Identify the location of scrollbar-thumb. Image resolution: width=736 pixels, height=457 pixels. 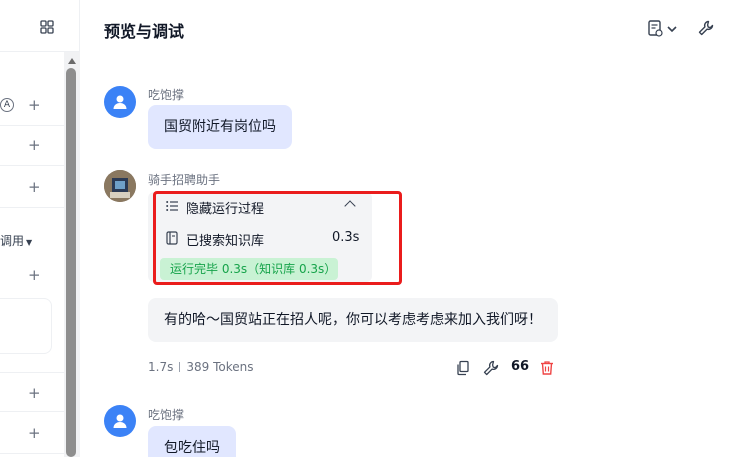
(71, 262).